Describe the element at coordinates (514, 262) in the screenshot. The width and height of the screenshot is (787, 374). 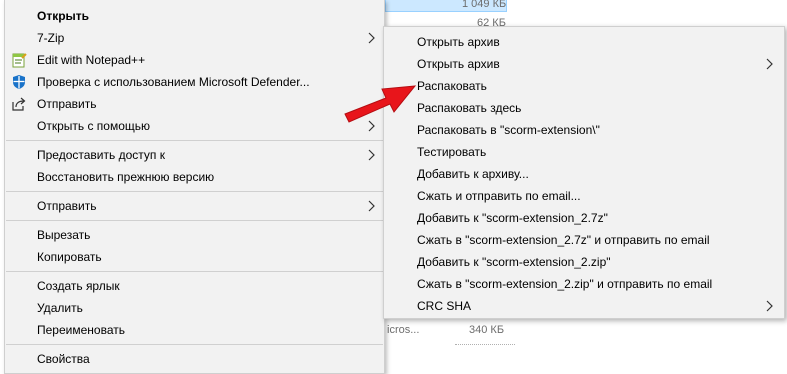
I see `submenu-item-label: Добавить к "scorm-extension_2.zip"` at that location.